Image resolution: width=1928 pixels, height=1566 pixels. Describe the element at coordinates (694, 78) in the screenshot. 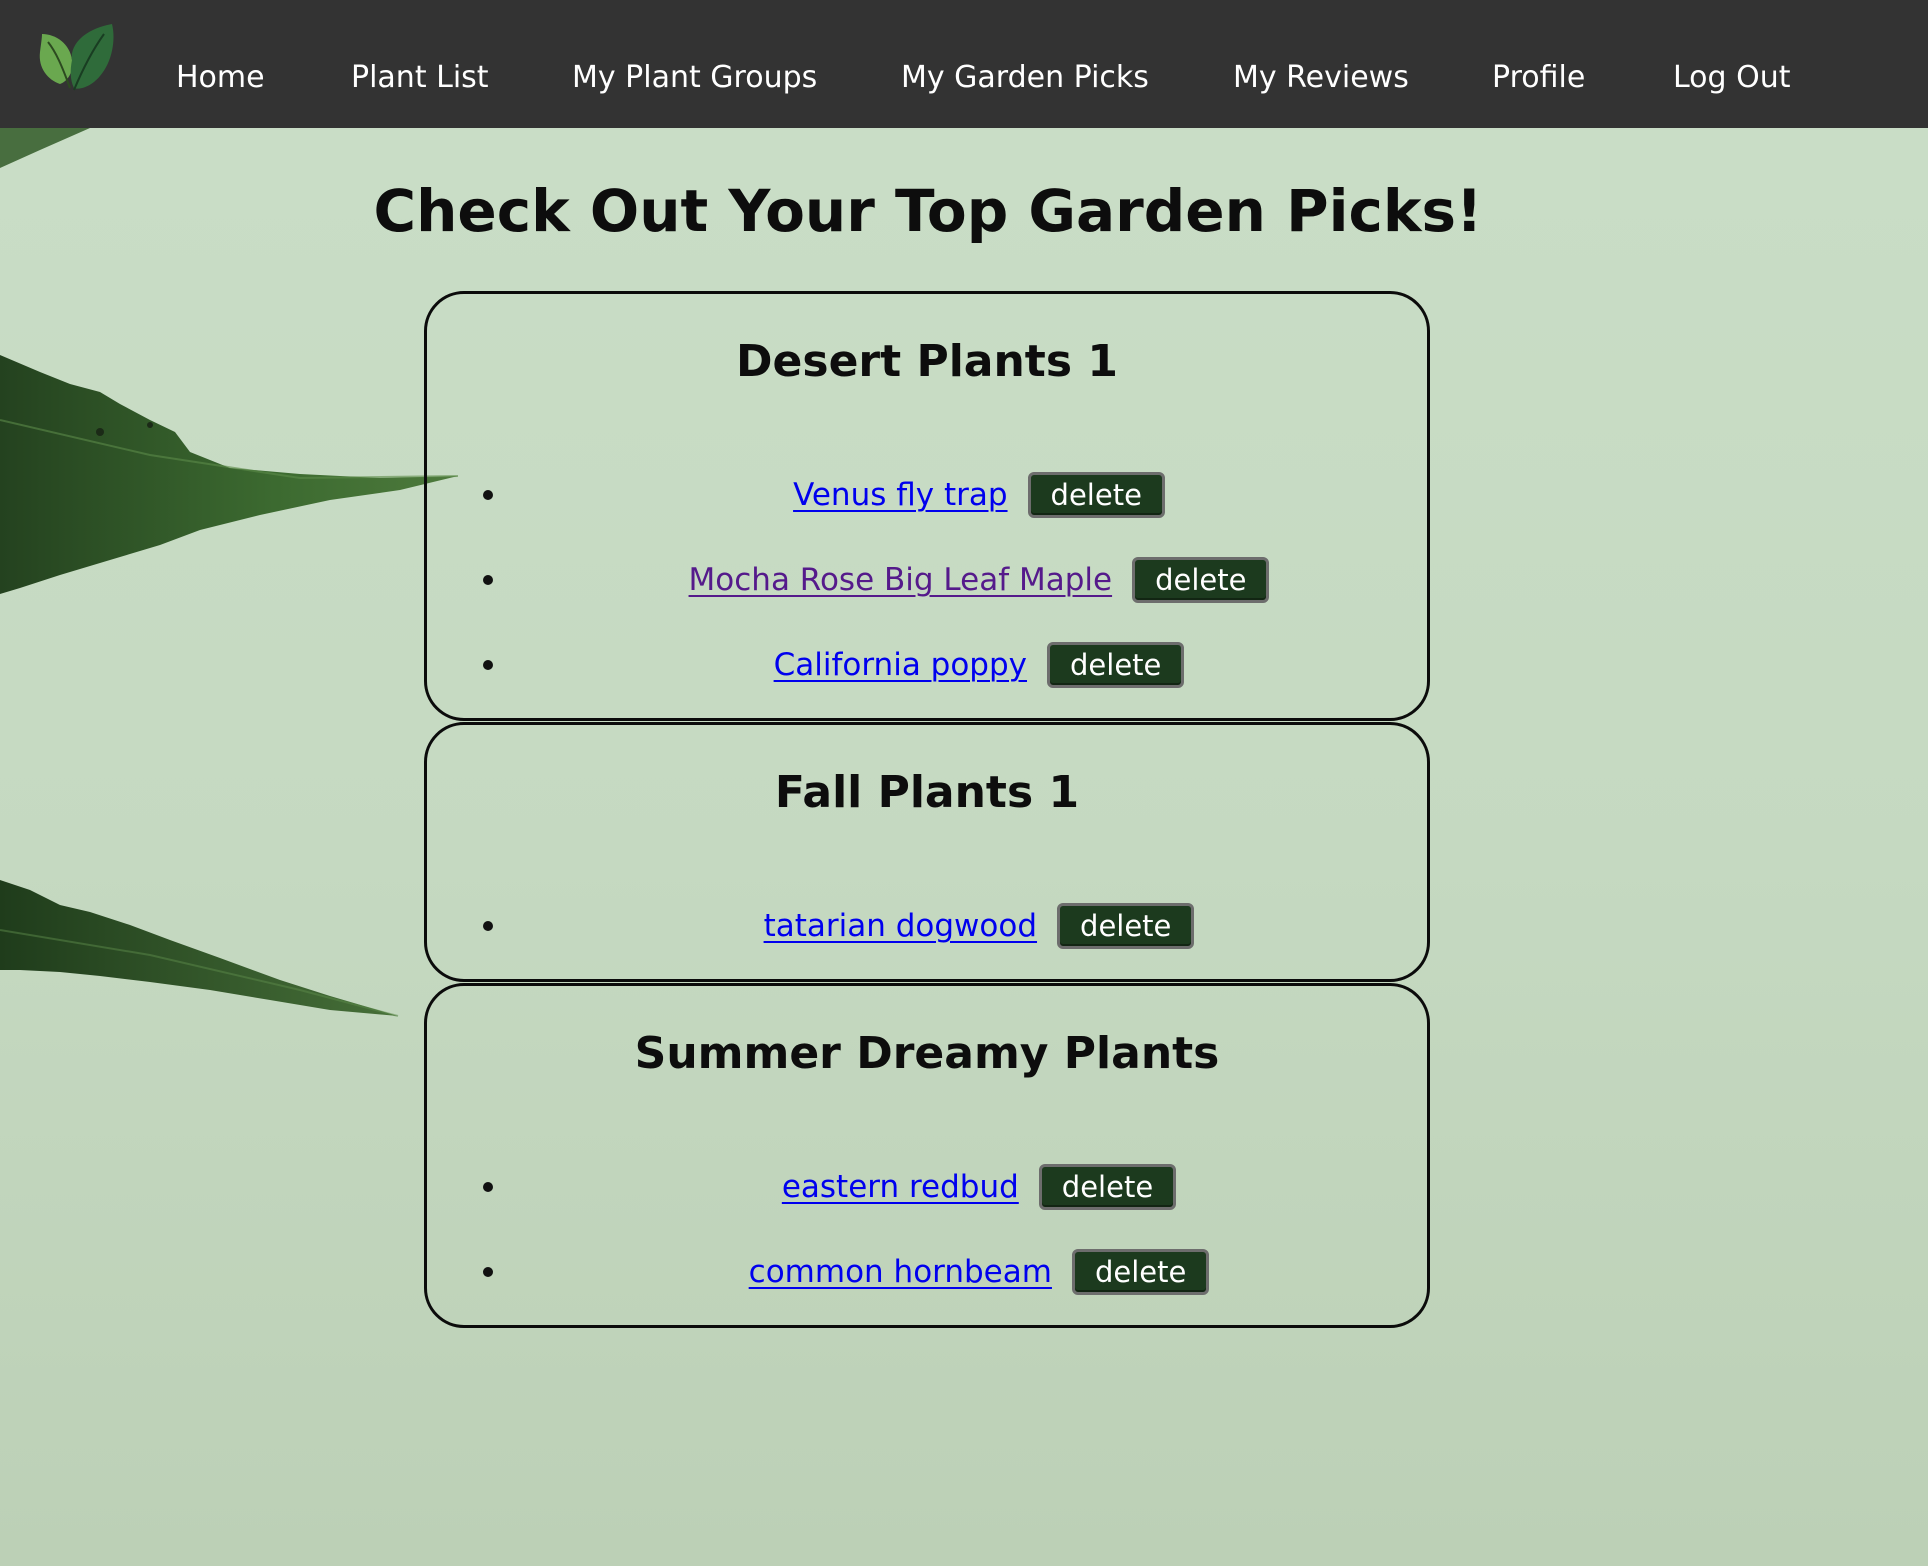

I see `nav-my-plant-groups-link: My Plant Groups` at that location.